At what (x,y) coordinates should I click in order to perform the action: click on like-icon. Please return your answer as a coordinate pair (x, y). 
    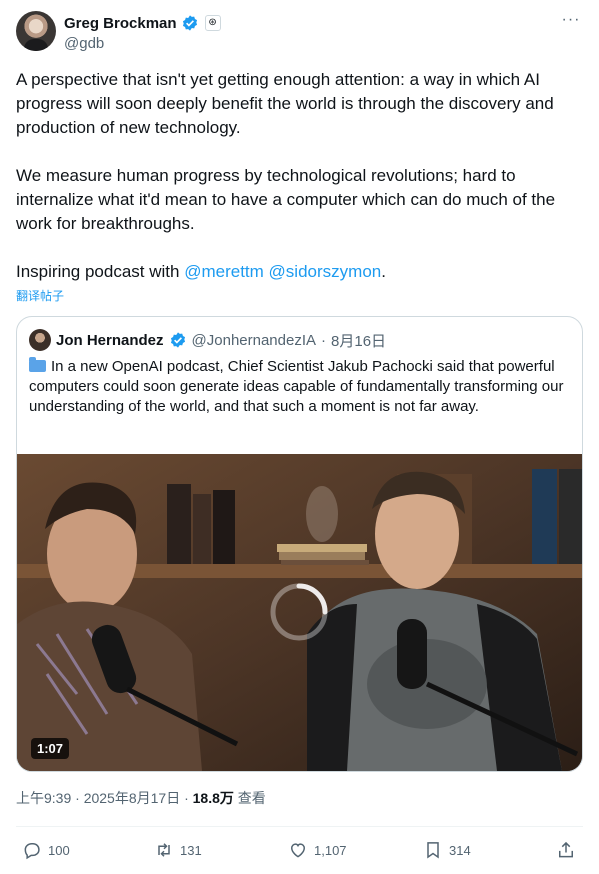
    Looking at the image, I should click on (298, 850).